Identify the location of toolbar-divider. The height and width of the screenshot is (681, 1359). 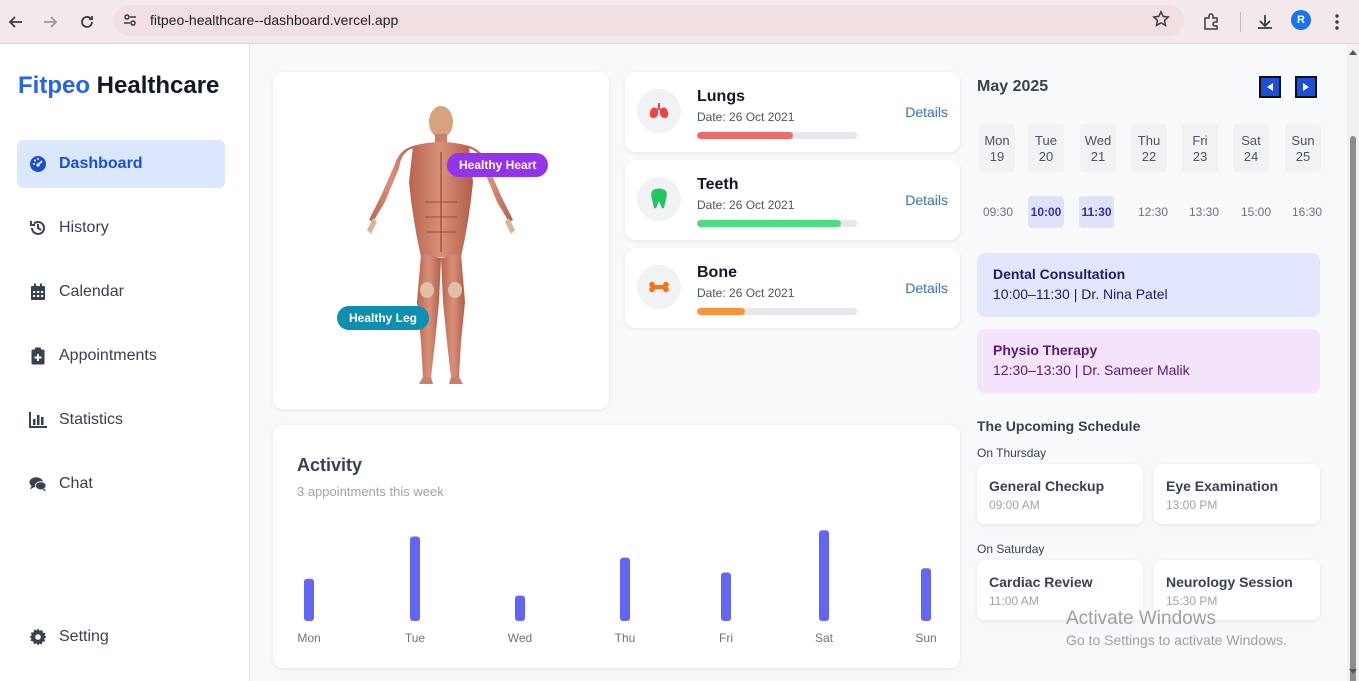
(1240, 22).